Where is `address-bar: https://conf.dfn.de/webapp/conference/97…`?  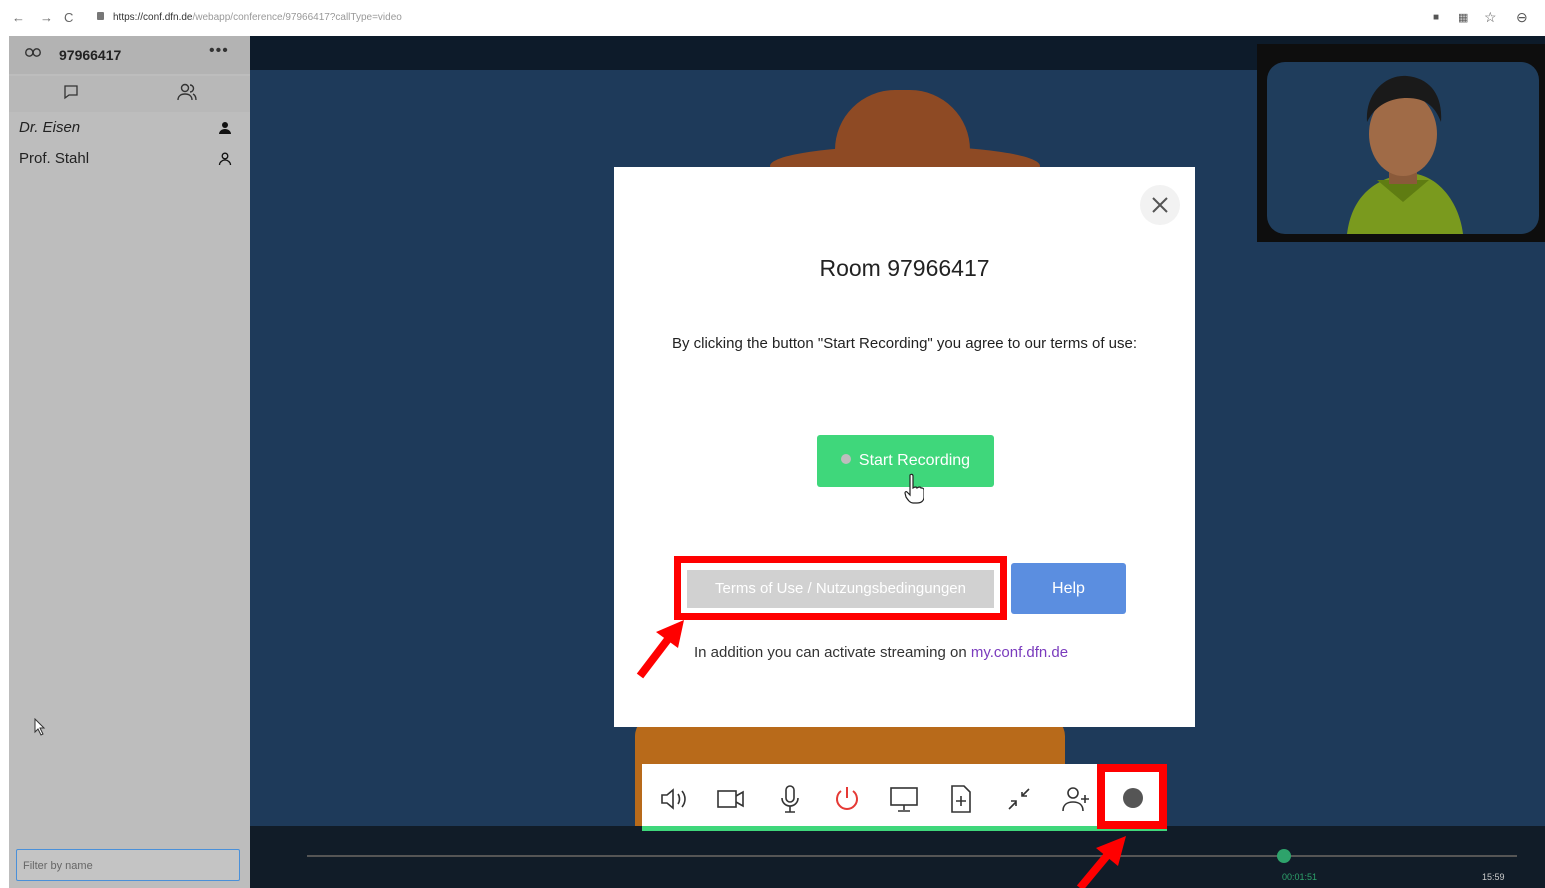 address-bar: https://conf.dfn.de/webapp/conference/97… is located at coordinates (257, 17).